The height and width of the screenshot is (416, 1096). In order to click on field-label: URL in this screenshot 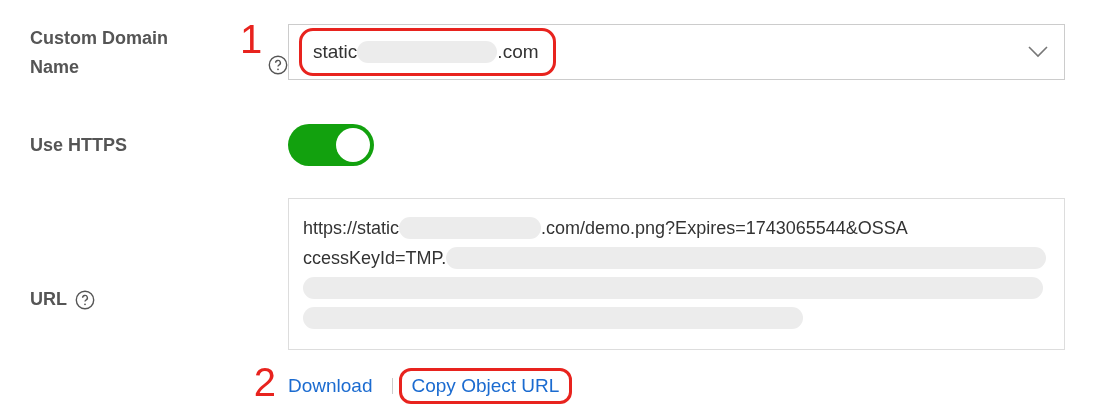, I will do `click(48, 299)`.